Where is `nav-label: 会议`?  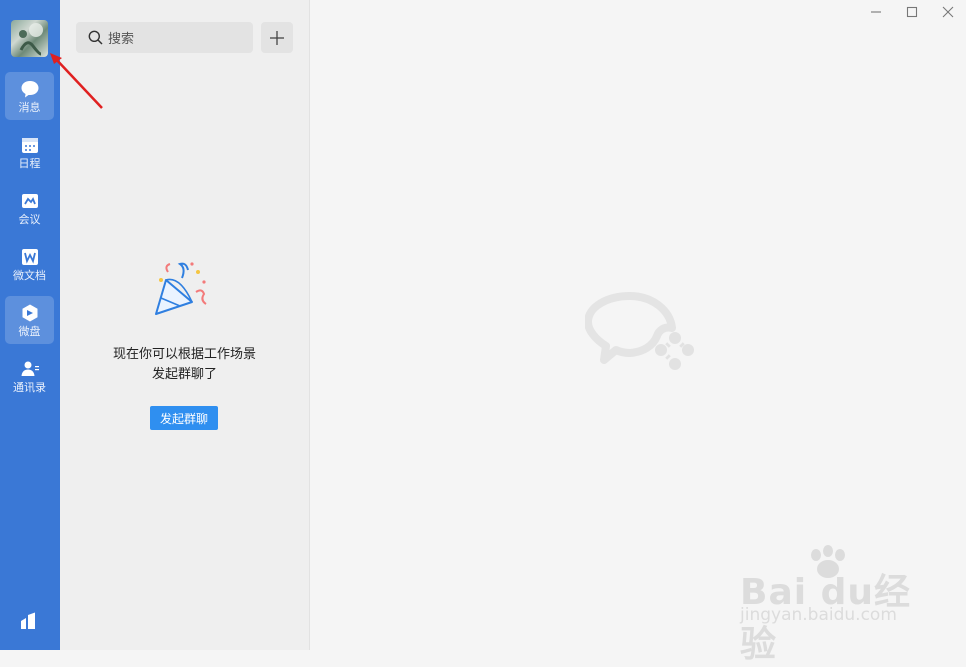
nav-label: 会议 is located at coordinates (29, 219).